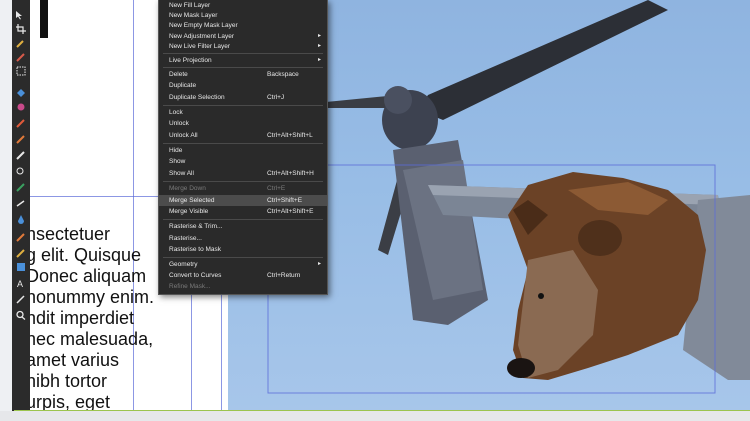 The width and height of the screenshot is (750, 421). What do you see at coordinates (21, 267) in the screenshot?
I see `shape-tool-icon` at bounding box center [21, 267].